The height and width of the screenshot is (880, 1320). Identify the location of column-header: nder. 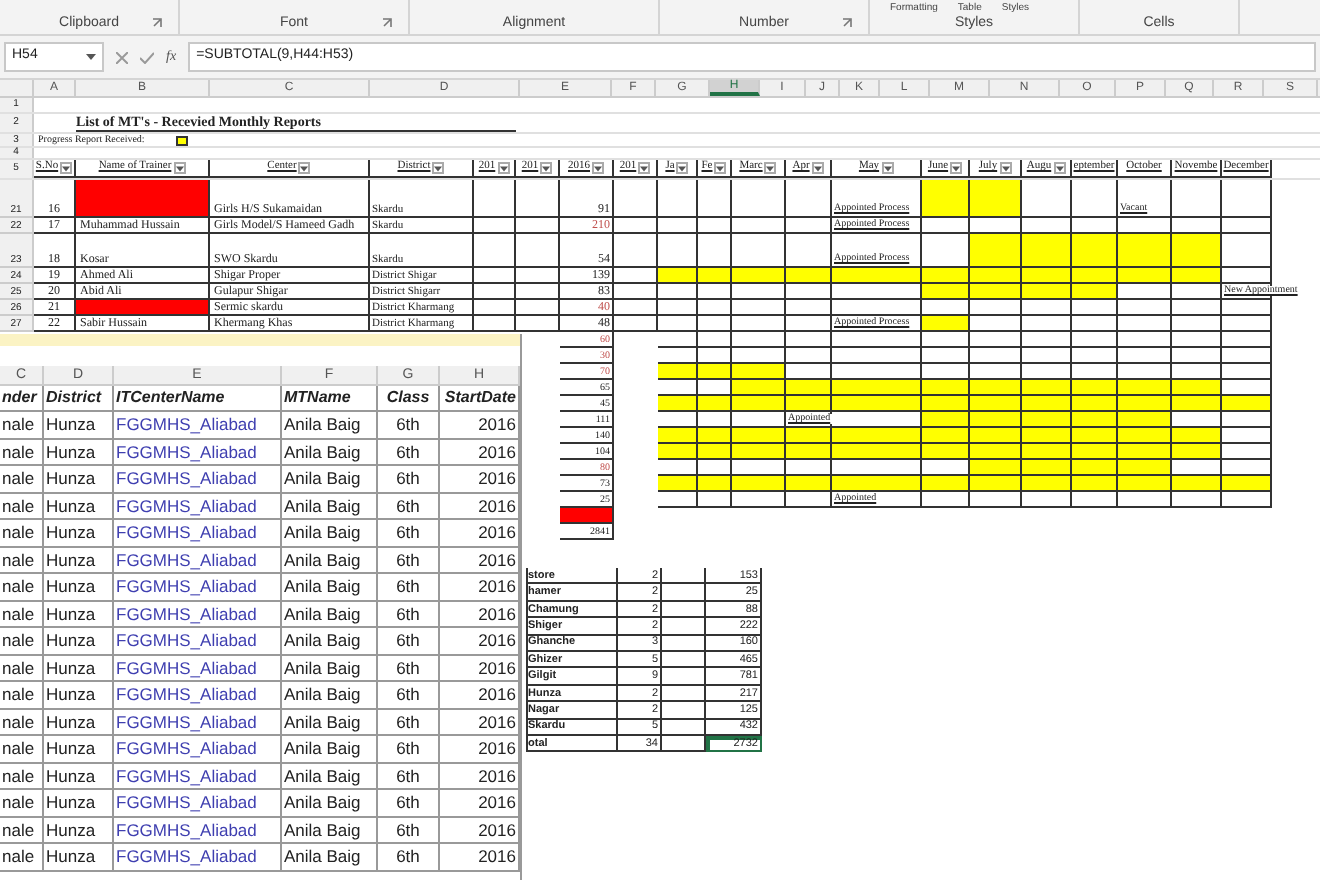
(22, 399).